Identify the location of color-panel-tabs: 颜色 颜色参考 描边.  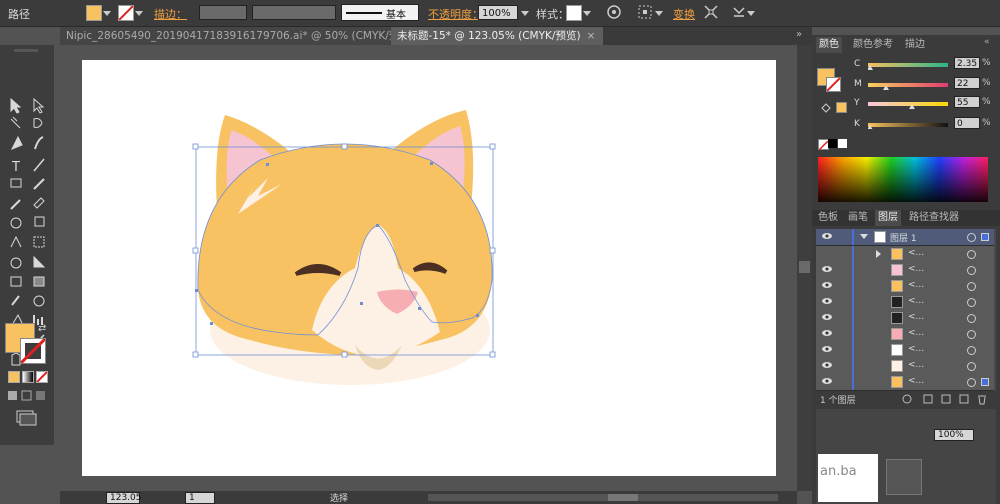
(907, 45).